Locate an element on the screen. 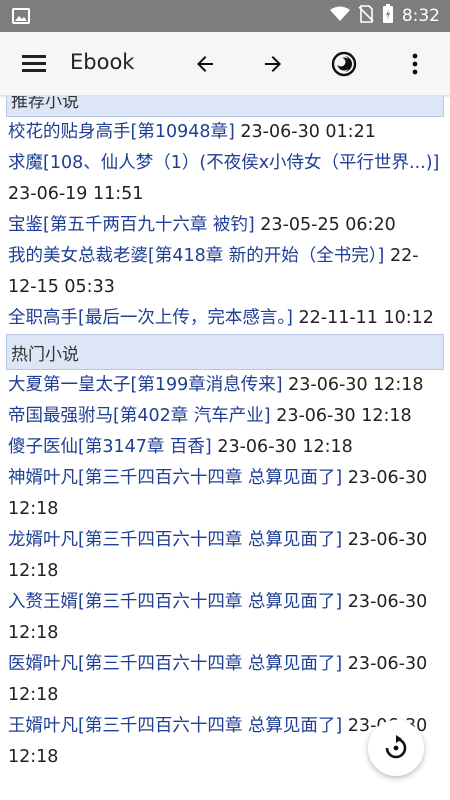  refresh-fab is located at coordinates (396, 748).